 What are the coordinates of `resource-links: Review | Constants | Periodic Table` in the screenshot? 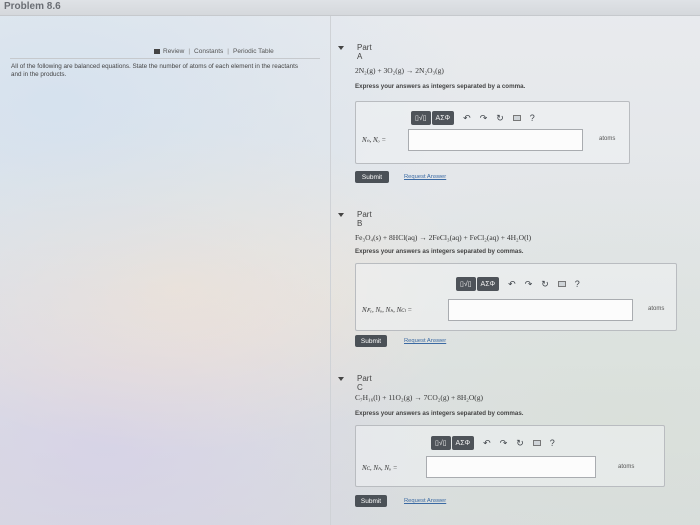 It's located at (214, 51).